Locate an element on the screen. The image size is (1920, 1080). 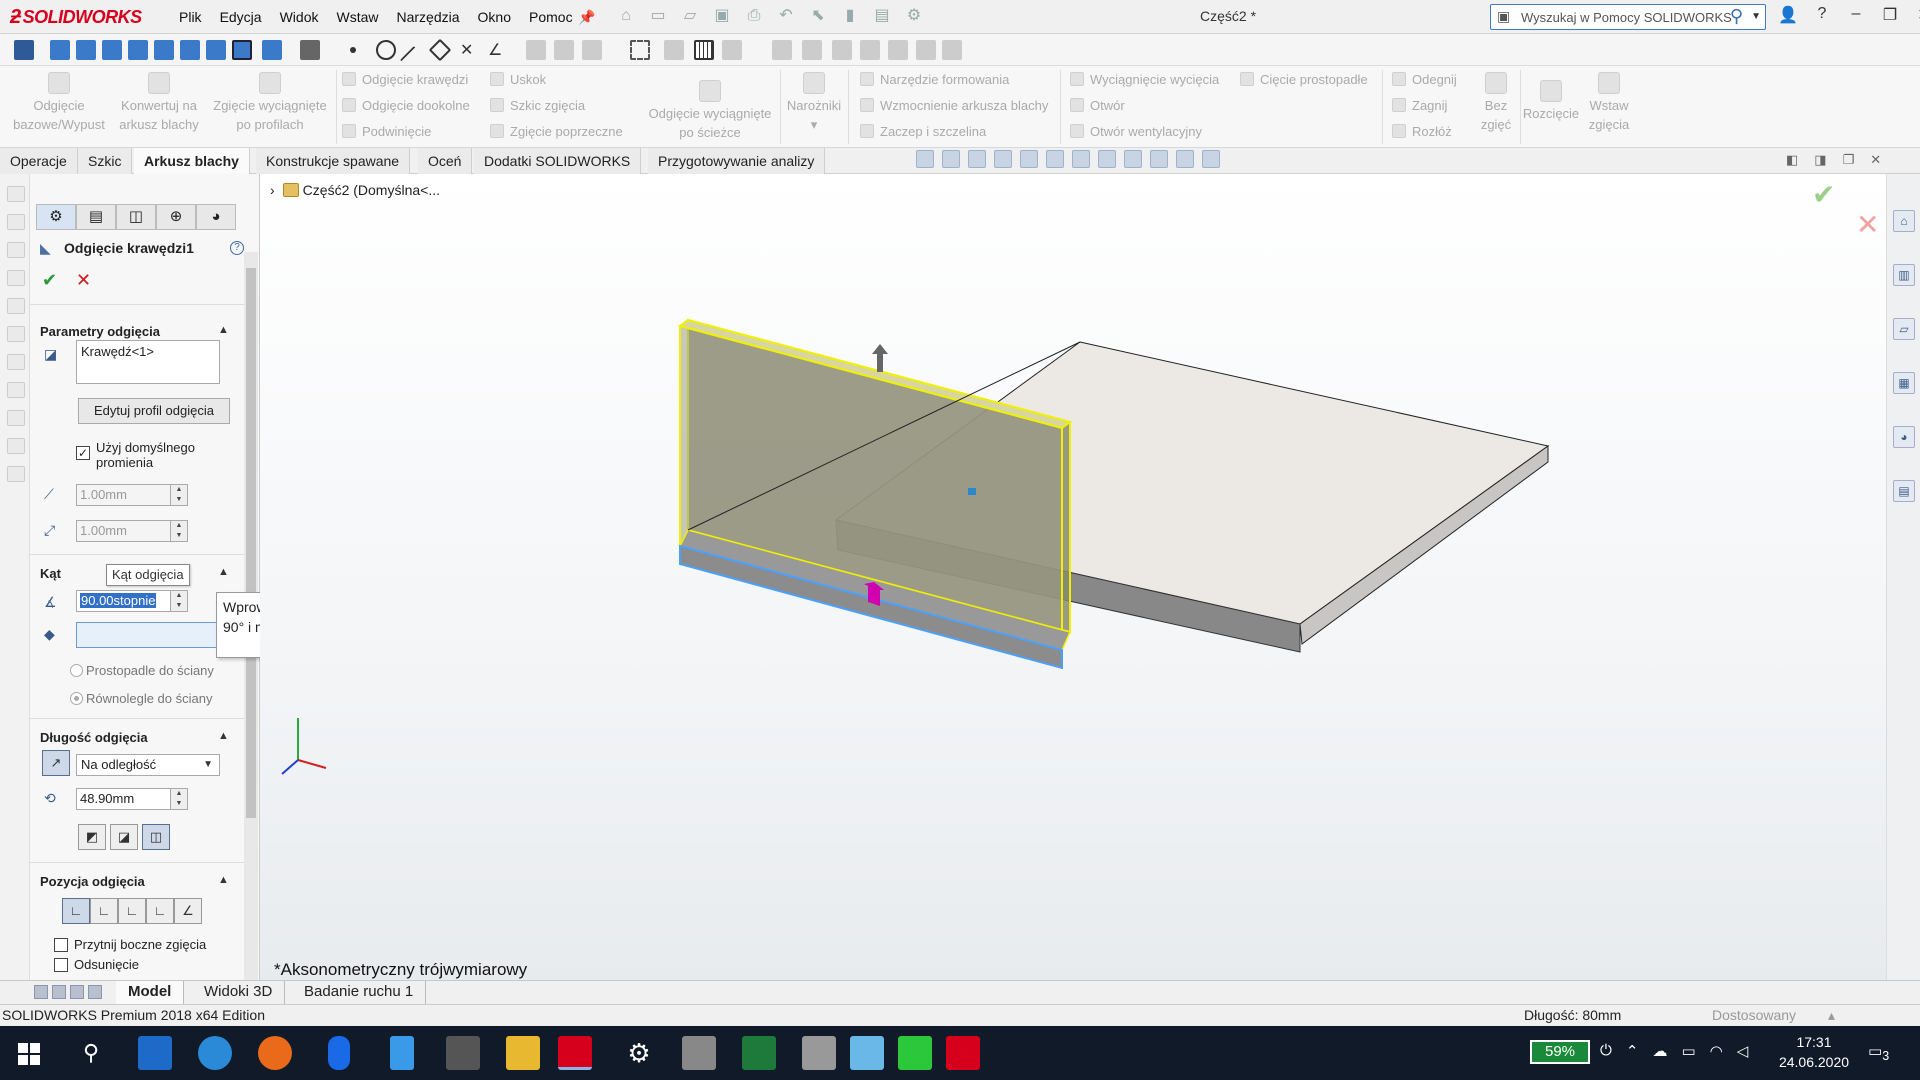
windows-start-icon is located at coordinates (29, 1054).